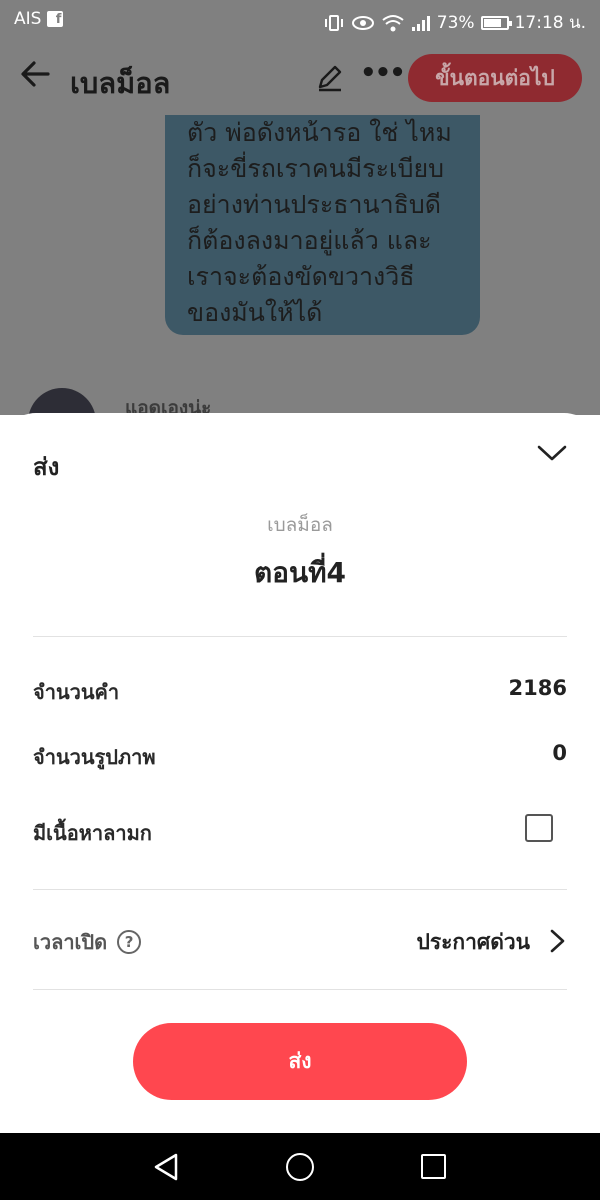  What do you see at coordinates (362, 22) in the screenshot?
I see `eye-icon` at bounding box center [362, 22].